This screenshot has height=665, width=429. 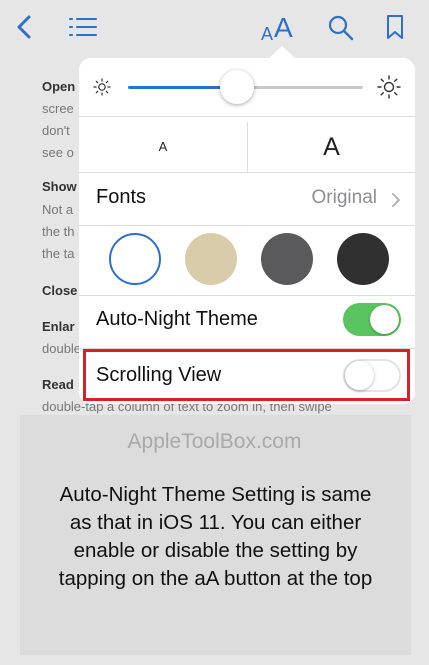 What do you see at coordinates (341, 28) in the screenshot?
I see `search-icon` at bounding box center [341, 28].